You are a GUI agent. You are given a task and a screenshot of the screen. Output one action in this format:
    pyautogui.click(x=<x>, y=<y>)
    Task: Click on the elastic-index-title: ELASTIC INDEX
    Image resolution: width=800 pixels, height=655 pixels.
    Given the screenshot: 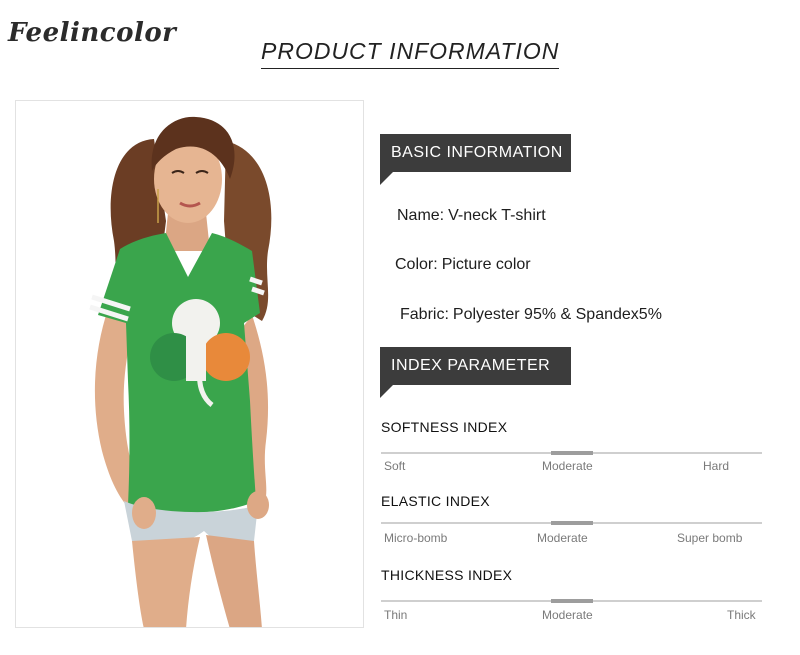 What is the action you would take?
    pyautogui.click(x=435, y=501)
    